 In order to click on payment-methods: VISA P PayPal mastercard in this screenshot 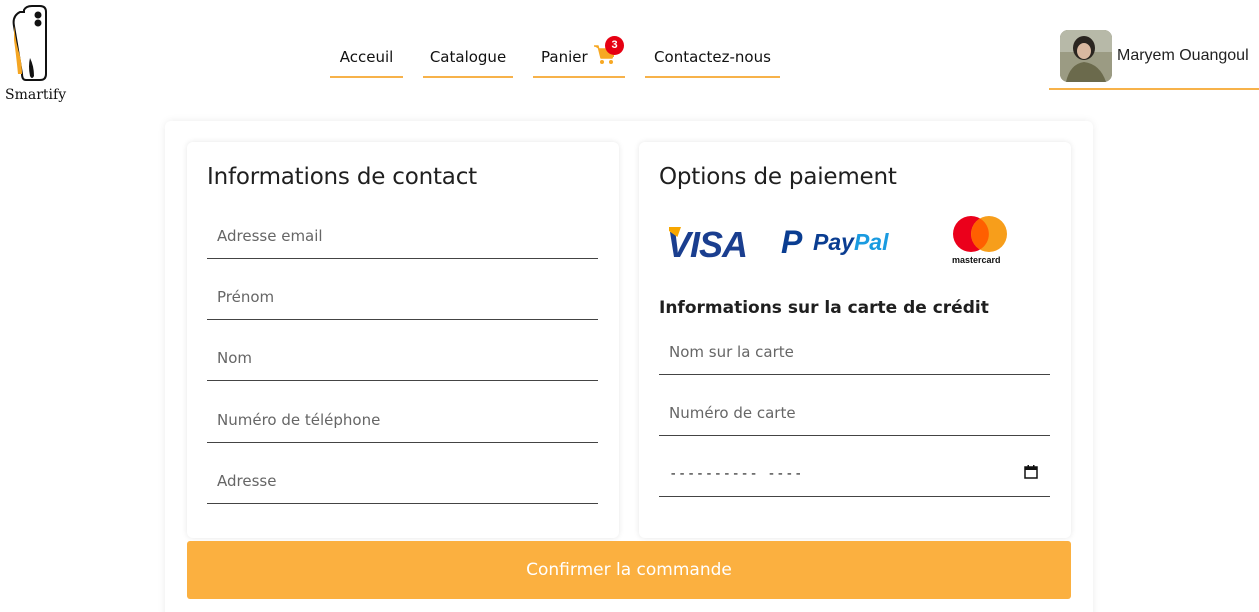, I will do `click(847, 242)`.